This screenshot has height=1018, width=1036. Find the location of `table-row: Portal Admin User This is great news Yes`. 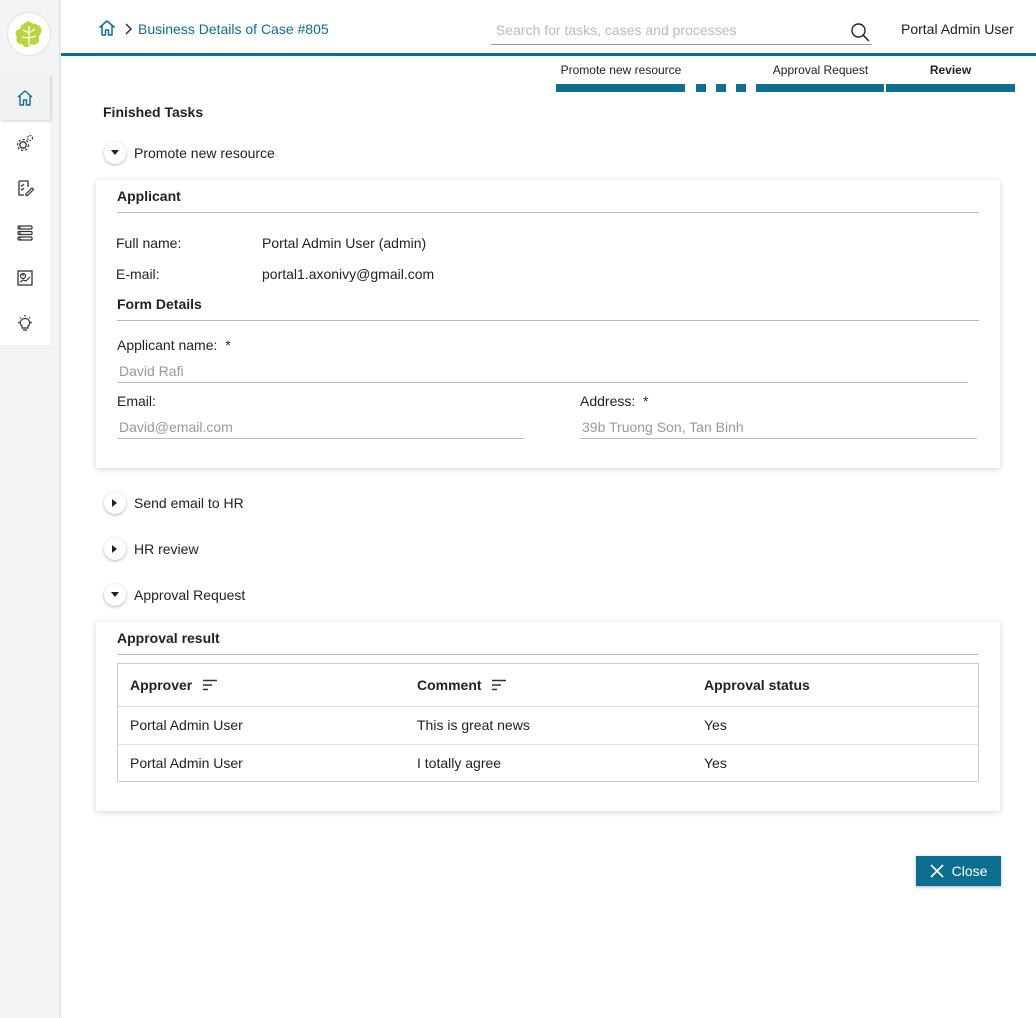

table-row: Portal Admin User This is great news Yes is located at coordinates (548, 725).